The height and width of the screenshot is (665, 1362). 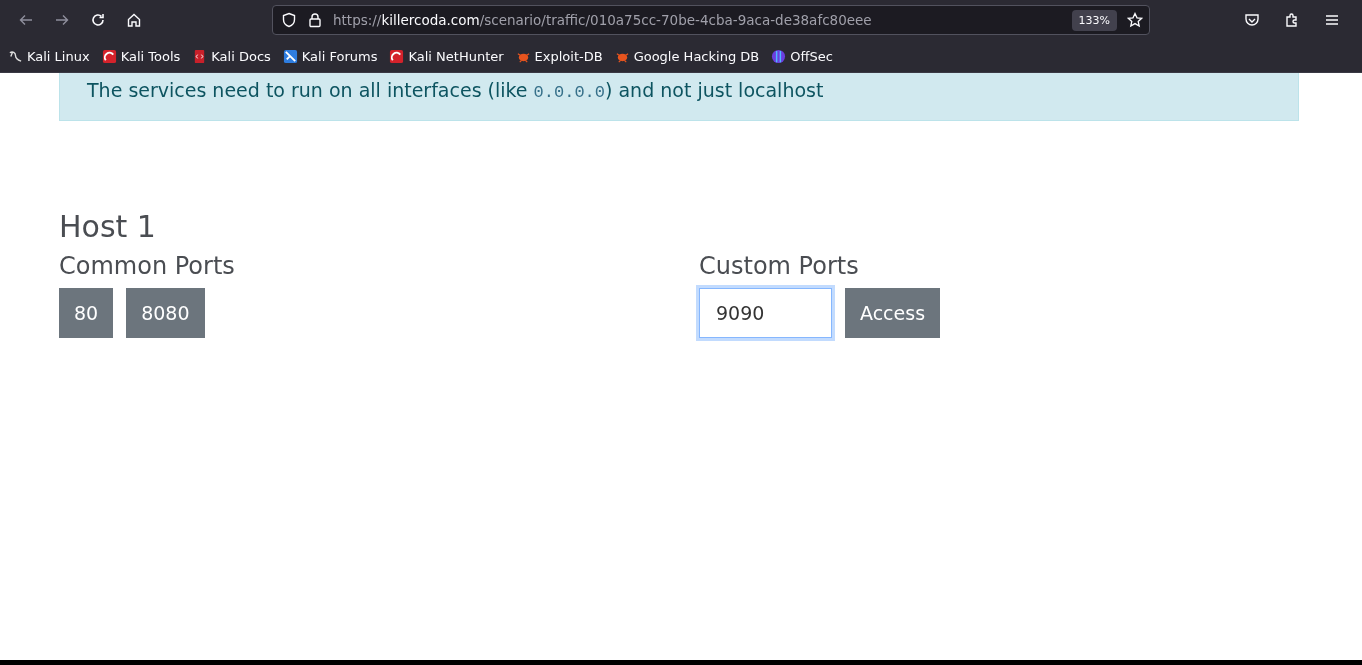 I want to click on pocket-icon, so click(x=1252, y=20).